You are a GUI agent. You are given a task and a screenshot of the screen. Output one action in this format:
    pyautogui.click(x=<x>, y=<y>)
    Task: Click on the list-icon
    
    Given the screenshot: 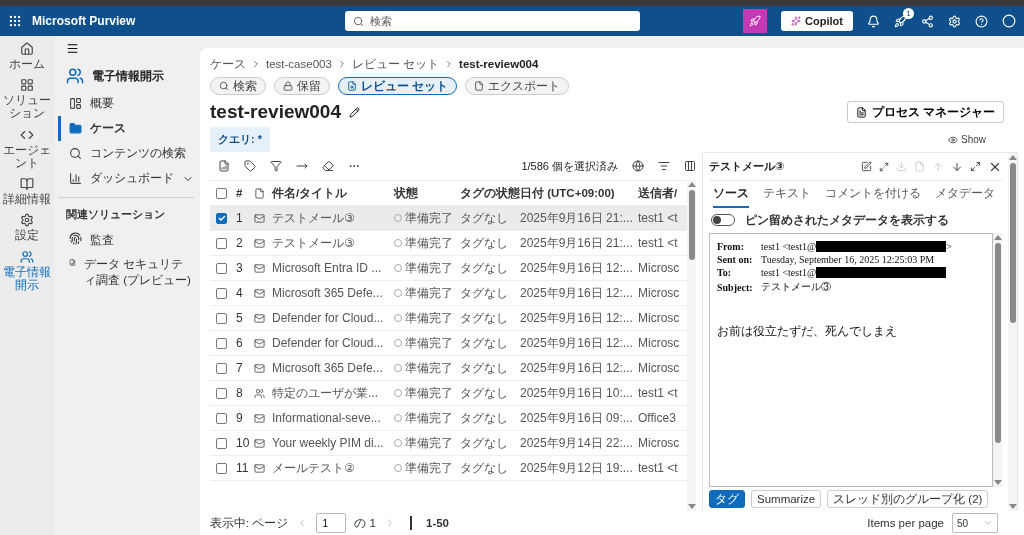 What is the action you would take?
    pyautogui.click(x=664, y=166)
    